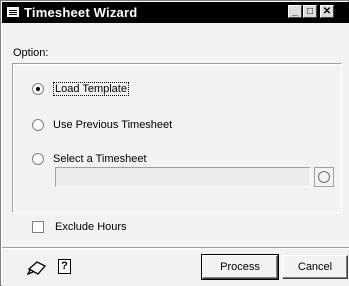  What do you see at coordinates (315, 267) in the screenshot?
I see `cancel-button: Cancel` at bounding box center [315, 267].